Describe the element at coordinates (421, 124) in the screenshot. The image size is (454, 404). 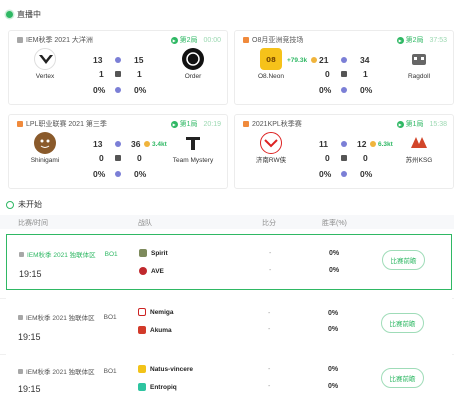
I see `card-status: ▶ 第1局 15:38` at that location.